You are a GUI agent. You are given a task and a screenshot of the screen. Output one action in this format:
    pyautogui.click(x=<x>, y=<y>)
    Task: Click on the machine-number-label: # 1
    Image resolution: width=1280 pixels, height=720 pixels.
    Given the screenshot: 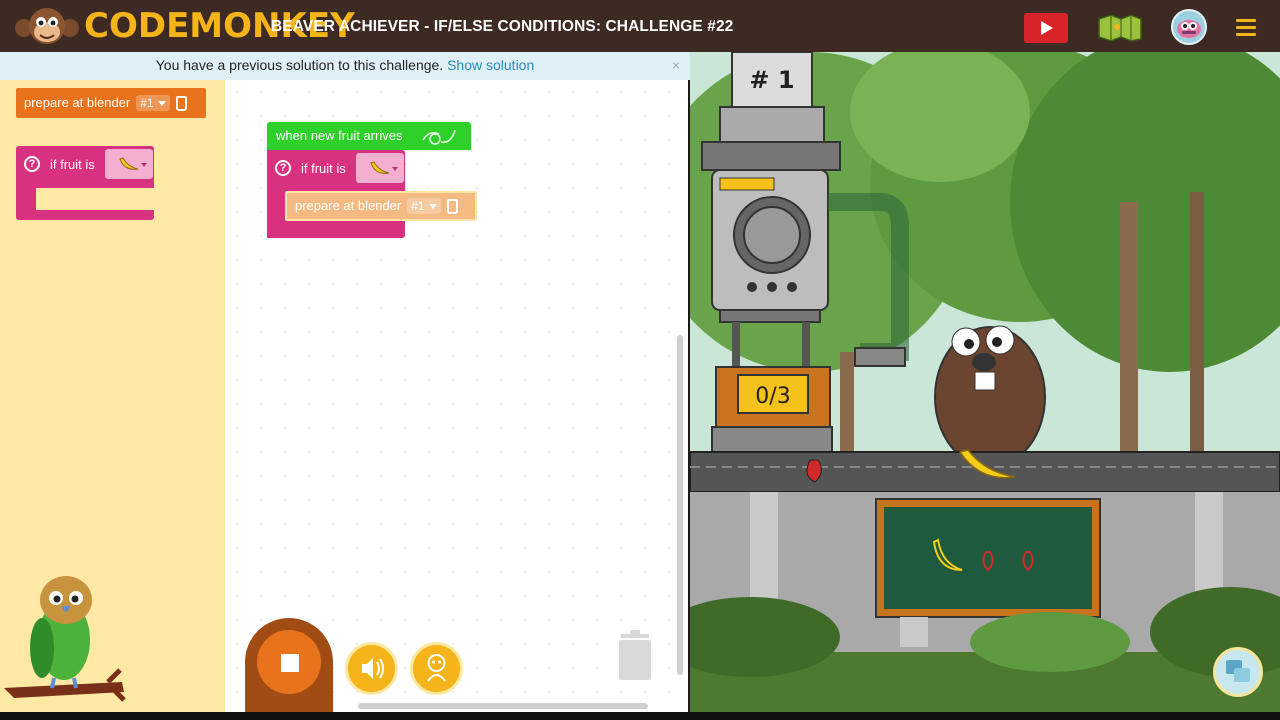 What is the action you would take?
    pyautogui.click(x=771, y=80)
    